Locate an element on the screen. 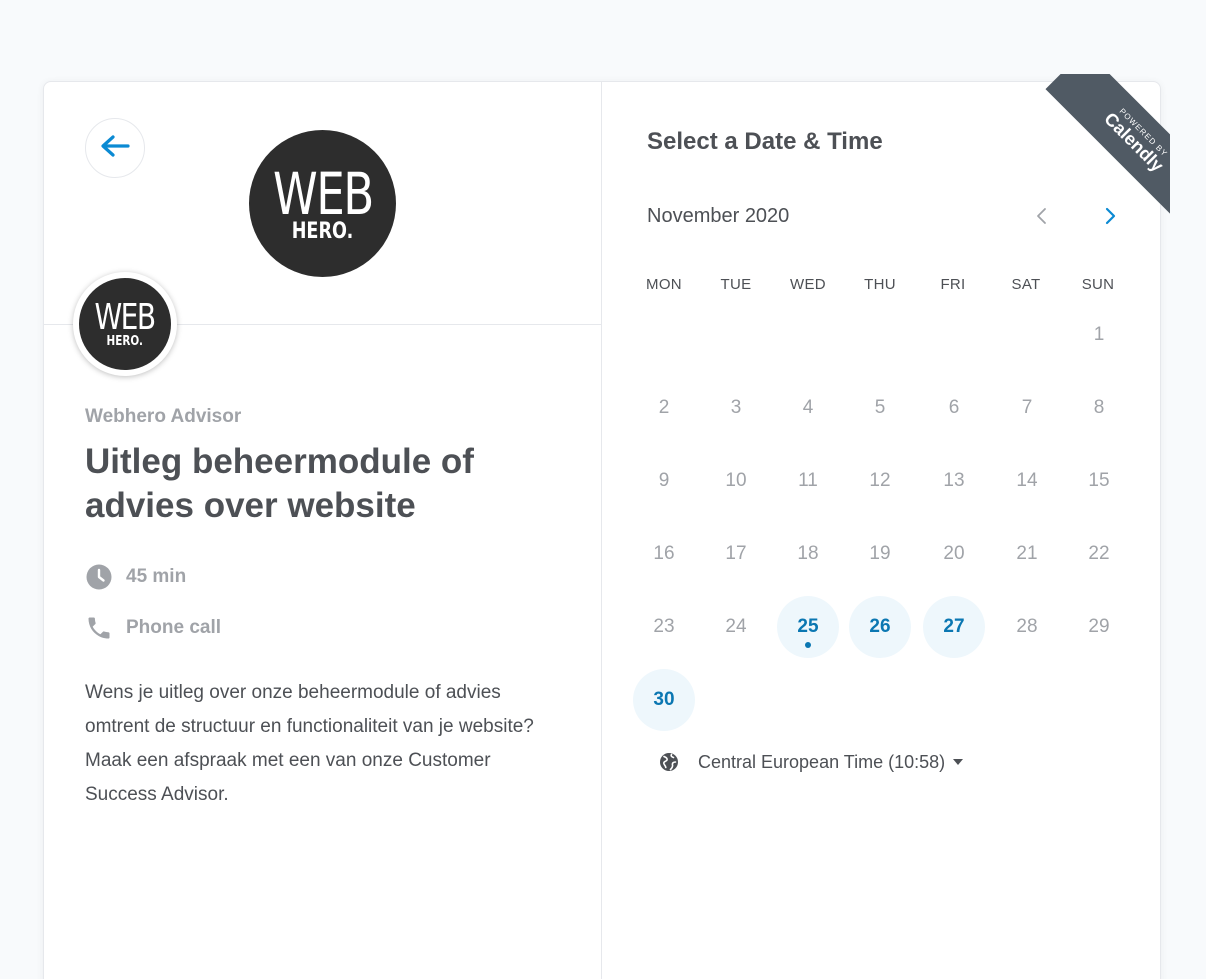 This screenshot has width=1206, height=979. day-number: 22 is located at coordinates (1099, 553).